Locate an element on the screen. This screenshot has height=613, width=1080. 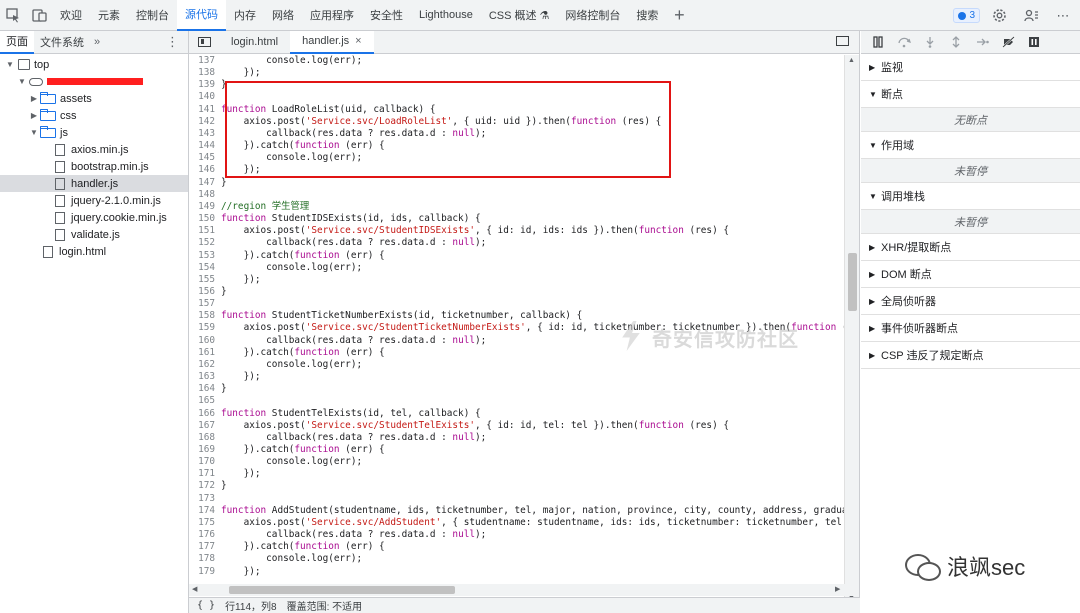
line-number: 174 is located at coordinates (205, 511).